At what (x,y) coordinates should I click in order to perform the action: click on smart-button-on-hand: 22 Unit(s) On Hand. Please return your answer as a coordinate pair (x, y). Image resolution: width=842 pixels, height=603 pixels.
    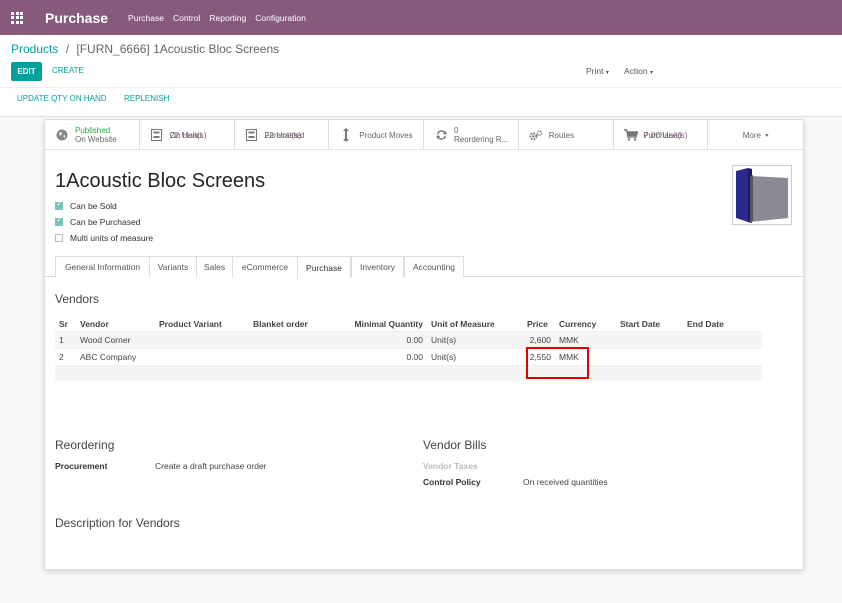
    Looking at the image, I should click on (187, 135).